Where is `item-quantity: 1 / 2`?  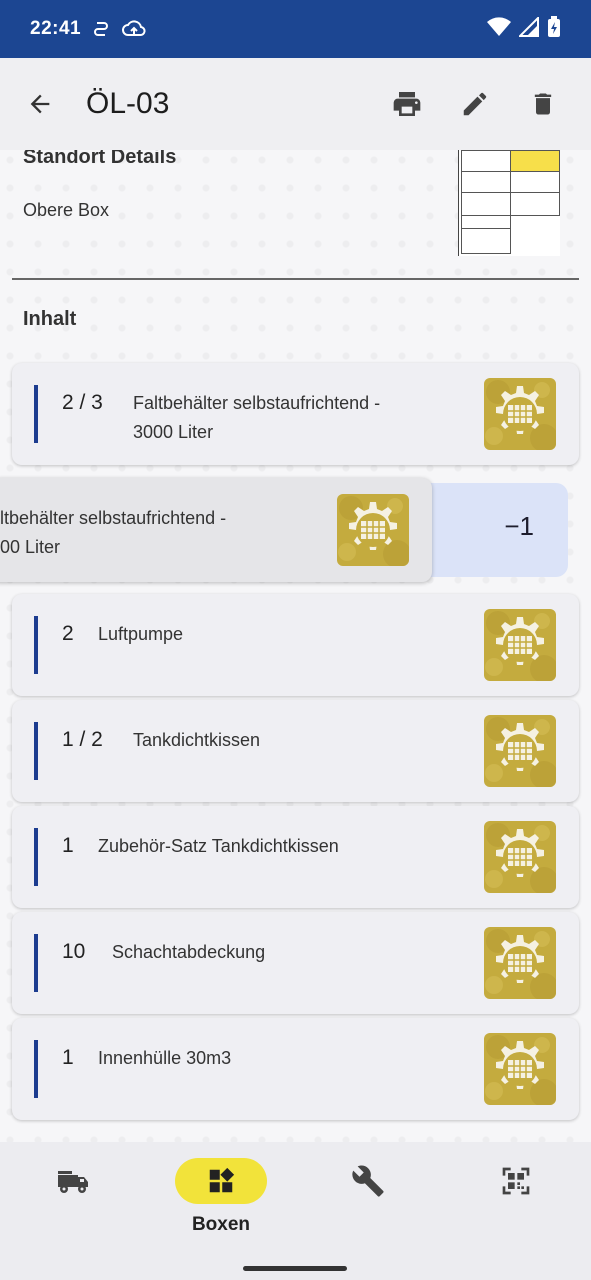
item-quantity: 1 / 2 is located at coordinates (82, 739).